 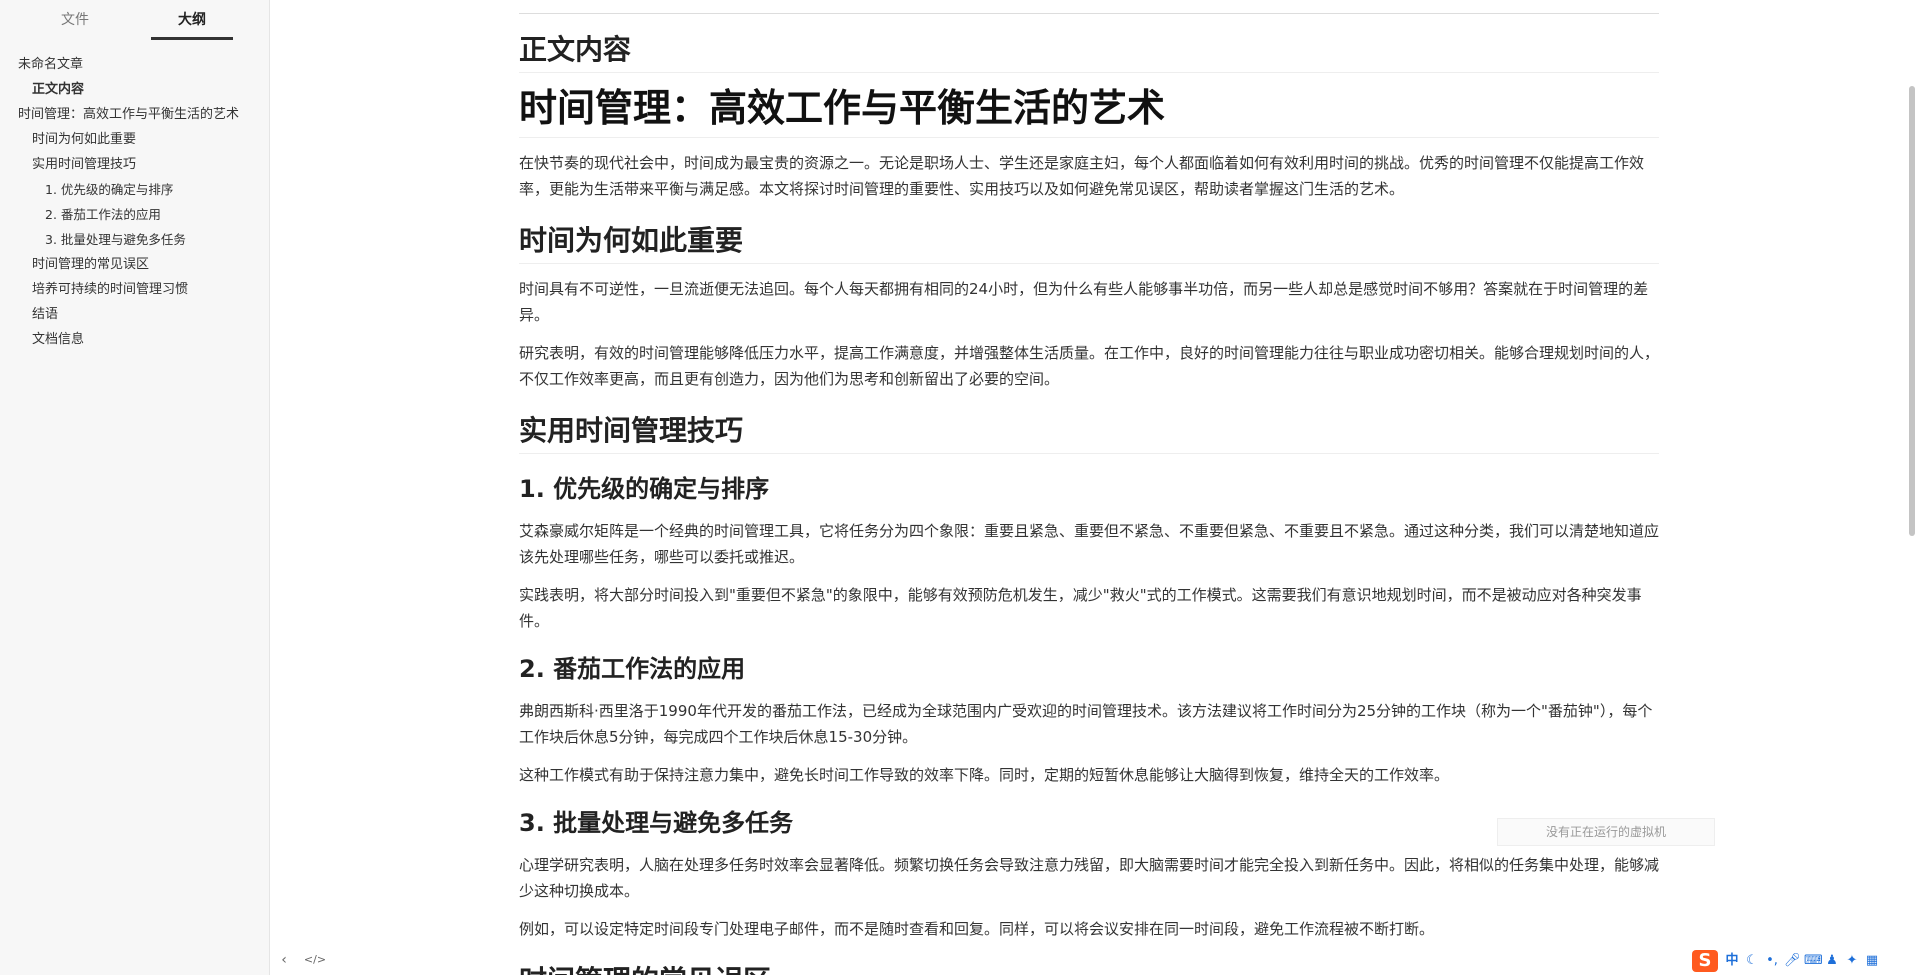 What do you see at coordinates (1606, 832) in the screenshot?
I see `vm-status-toast: 没有正在运行的虚拟机` at bounding box center [1606, 832].